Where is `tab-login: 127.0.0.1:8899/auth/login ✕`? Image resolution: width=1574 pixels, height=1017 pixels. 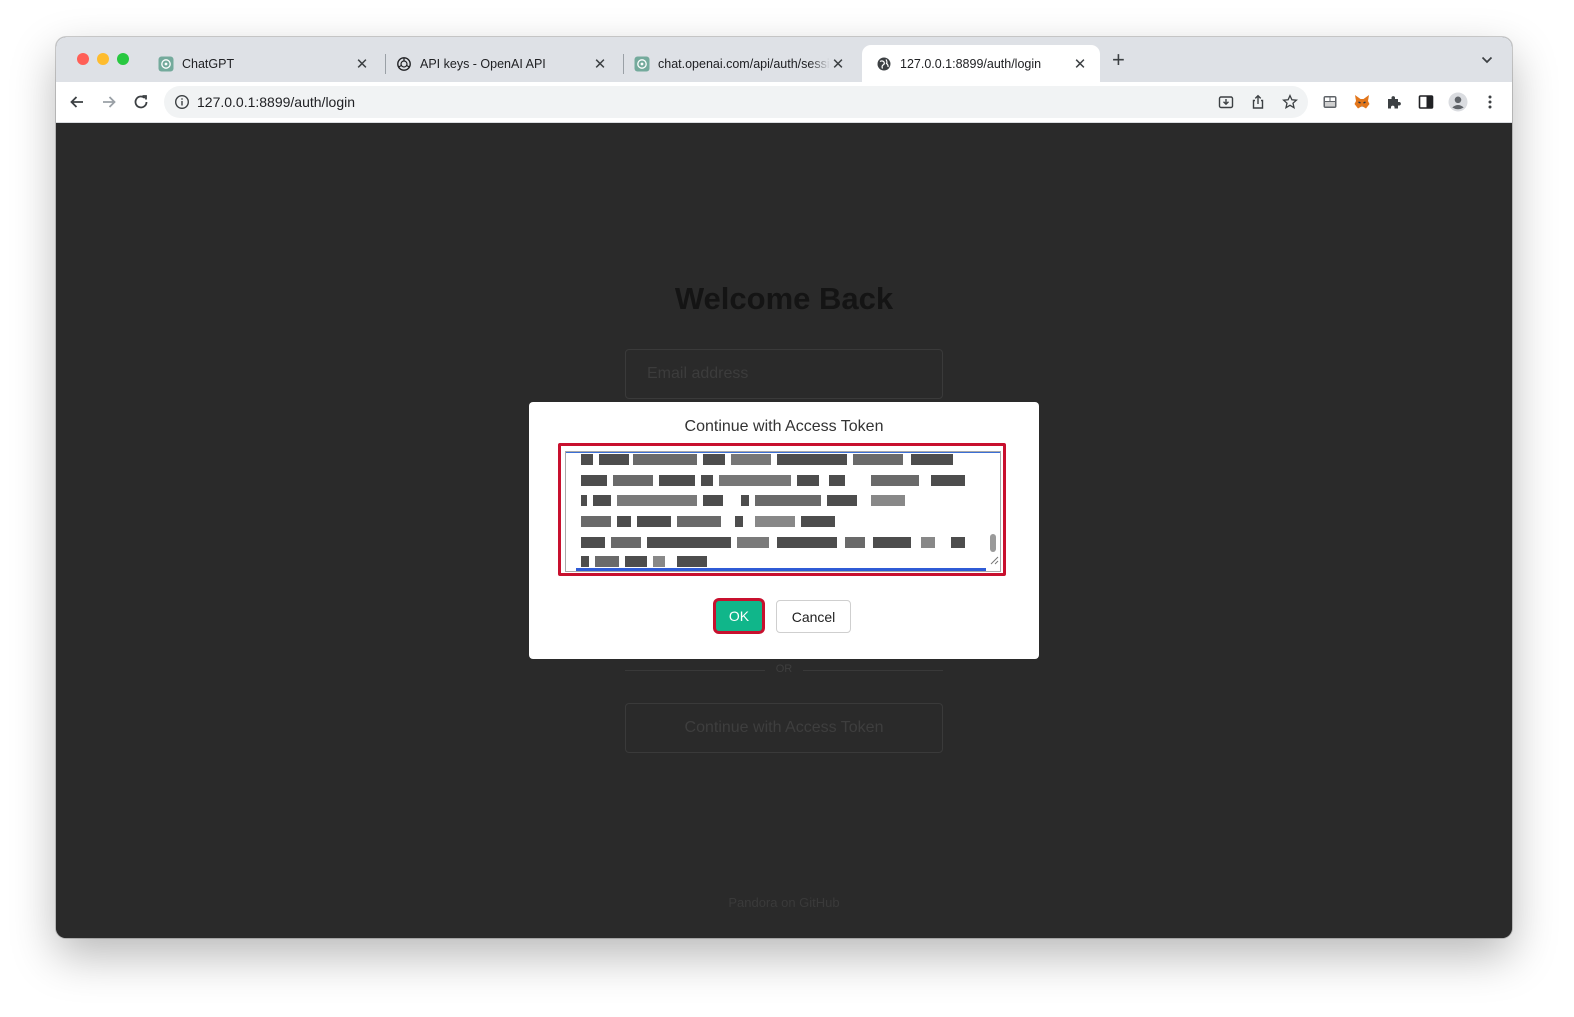
tab-login: 127.0.0.1:8899/auth/login ✕ is located at coordinates (981, 63).